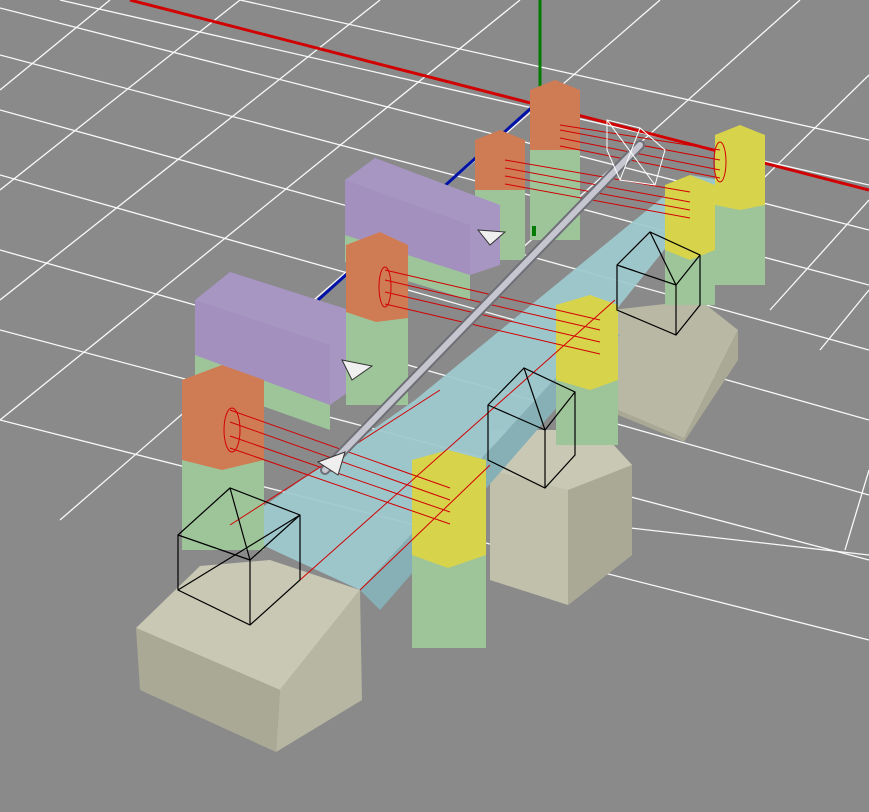 The image size is (869, 812). I want to click on pivot-marker, so click(534, 231).